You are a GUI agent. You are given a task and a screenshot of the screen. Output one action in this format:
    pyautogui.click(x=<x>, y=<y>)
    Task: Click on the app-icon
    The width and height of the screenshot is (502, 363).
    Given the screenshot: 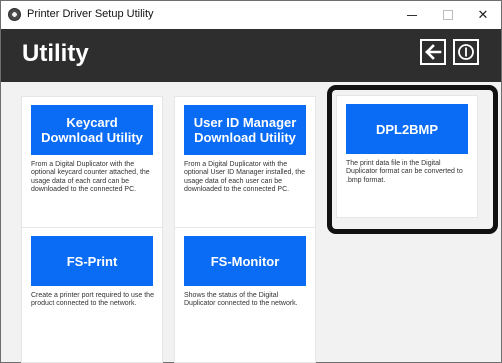 What is the action you would take?
    pyautogui.click(x=14, y=14)
    